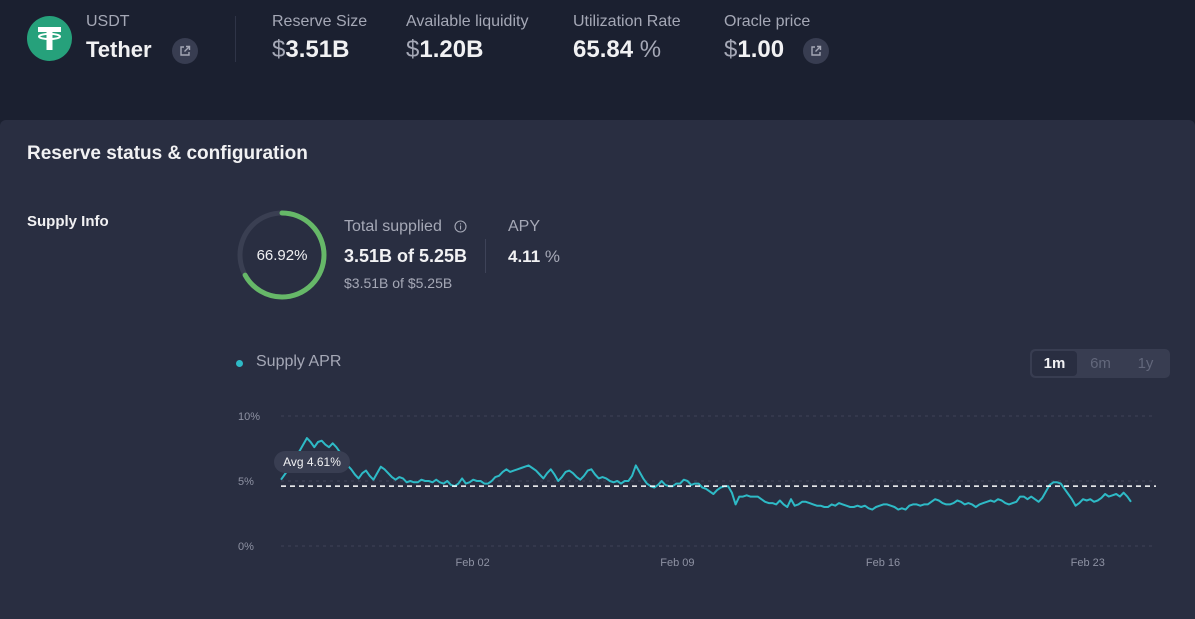 The width and height of the screenshot is (1195, 619). What do you see at coordinates (320, 21) in the screenshot?
I see `reserve-size-label: Reserve Size` at bounding box center [320, 21].